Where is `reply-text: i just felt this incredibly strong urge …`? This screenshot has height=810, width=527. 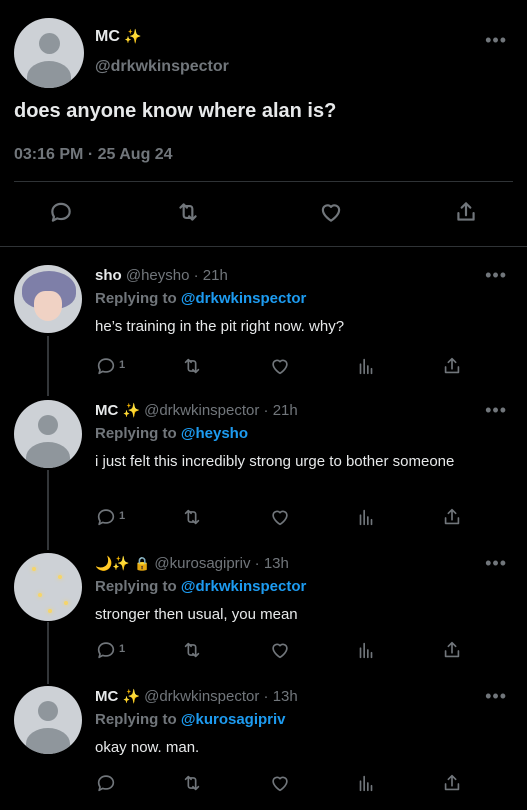 reply-text: i just felt this incredibly strong urge … is located at coordinates (275, 461).